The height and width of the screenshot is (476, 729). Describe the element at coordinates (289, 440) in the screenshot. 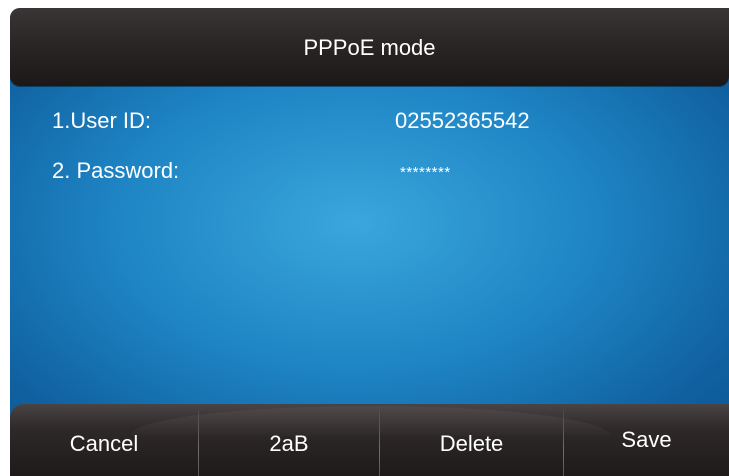

I see `input-mode-button: 2aB` at that location.